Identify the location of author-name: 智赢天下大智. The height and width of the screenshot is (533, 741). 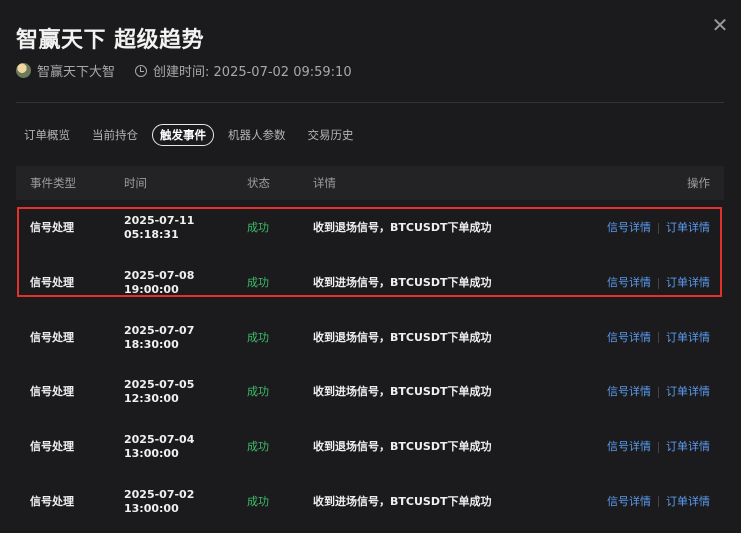
(76, 72).